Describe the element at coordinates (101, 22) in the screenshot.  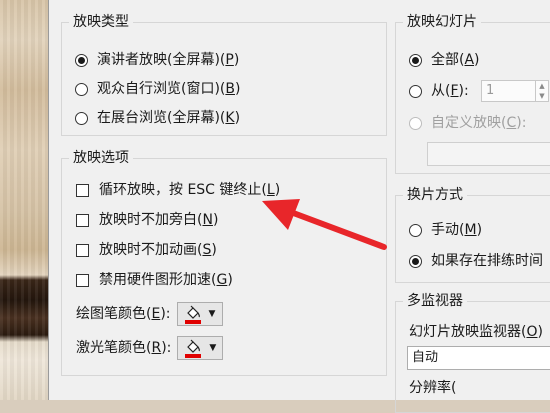
I see `show-type-title: 放映类型` at that location.